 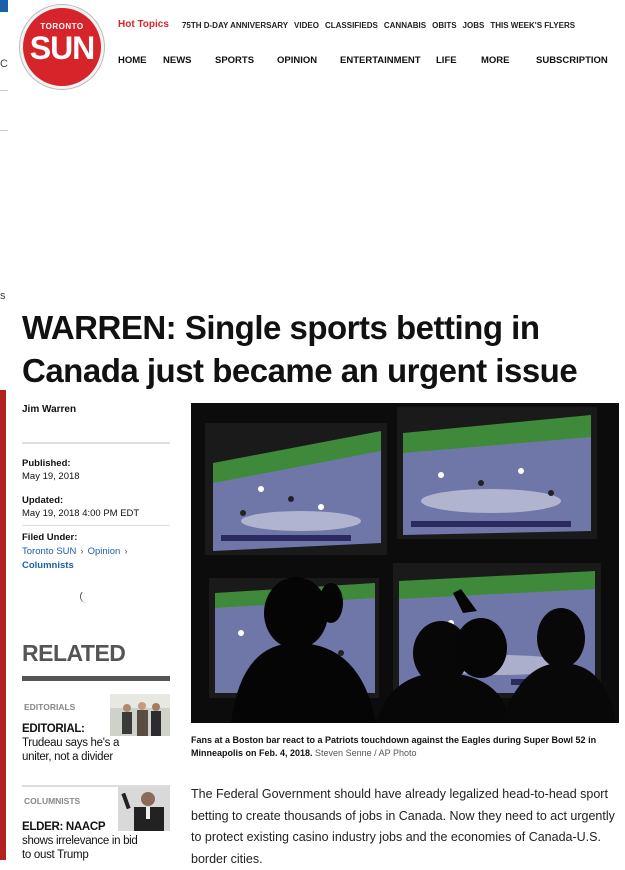 I want to click on related-title-bold: EDITORIAL:, so click(x=53, y=729).